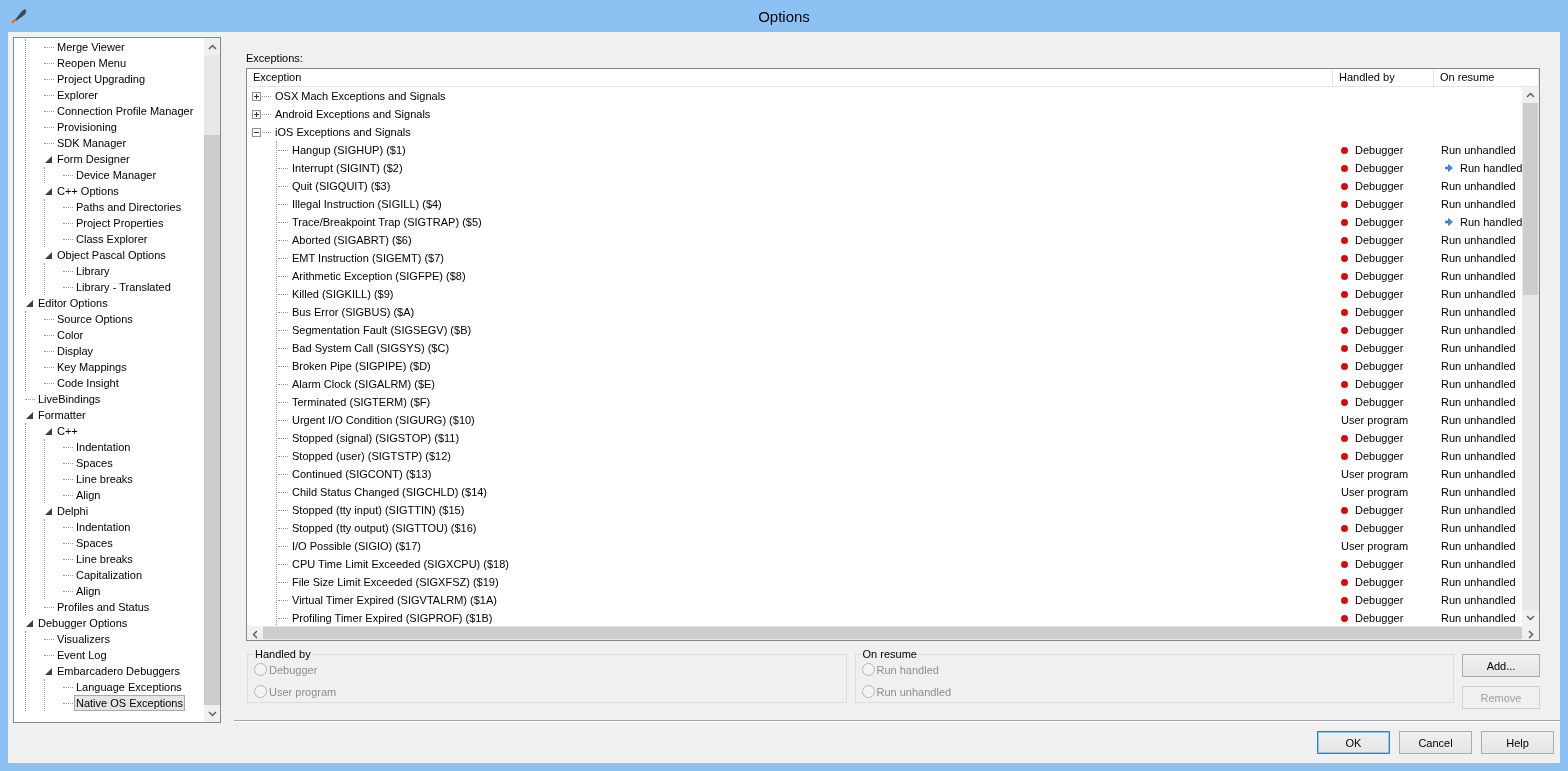  I want to click on collapse-box-icon, so click(256, 132).